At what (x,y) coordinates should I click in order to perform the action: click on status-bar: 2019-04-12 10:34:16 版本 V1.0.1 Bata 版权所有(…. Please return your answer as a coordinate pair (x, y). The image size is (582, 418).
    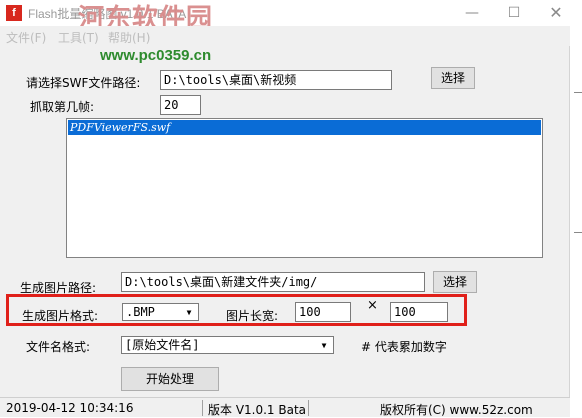
    Looking at the image, I should click on (285, 407).